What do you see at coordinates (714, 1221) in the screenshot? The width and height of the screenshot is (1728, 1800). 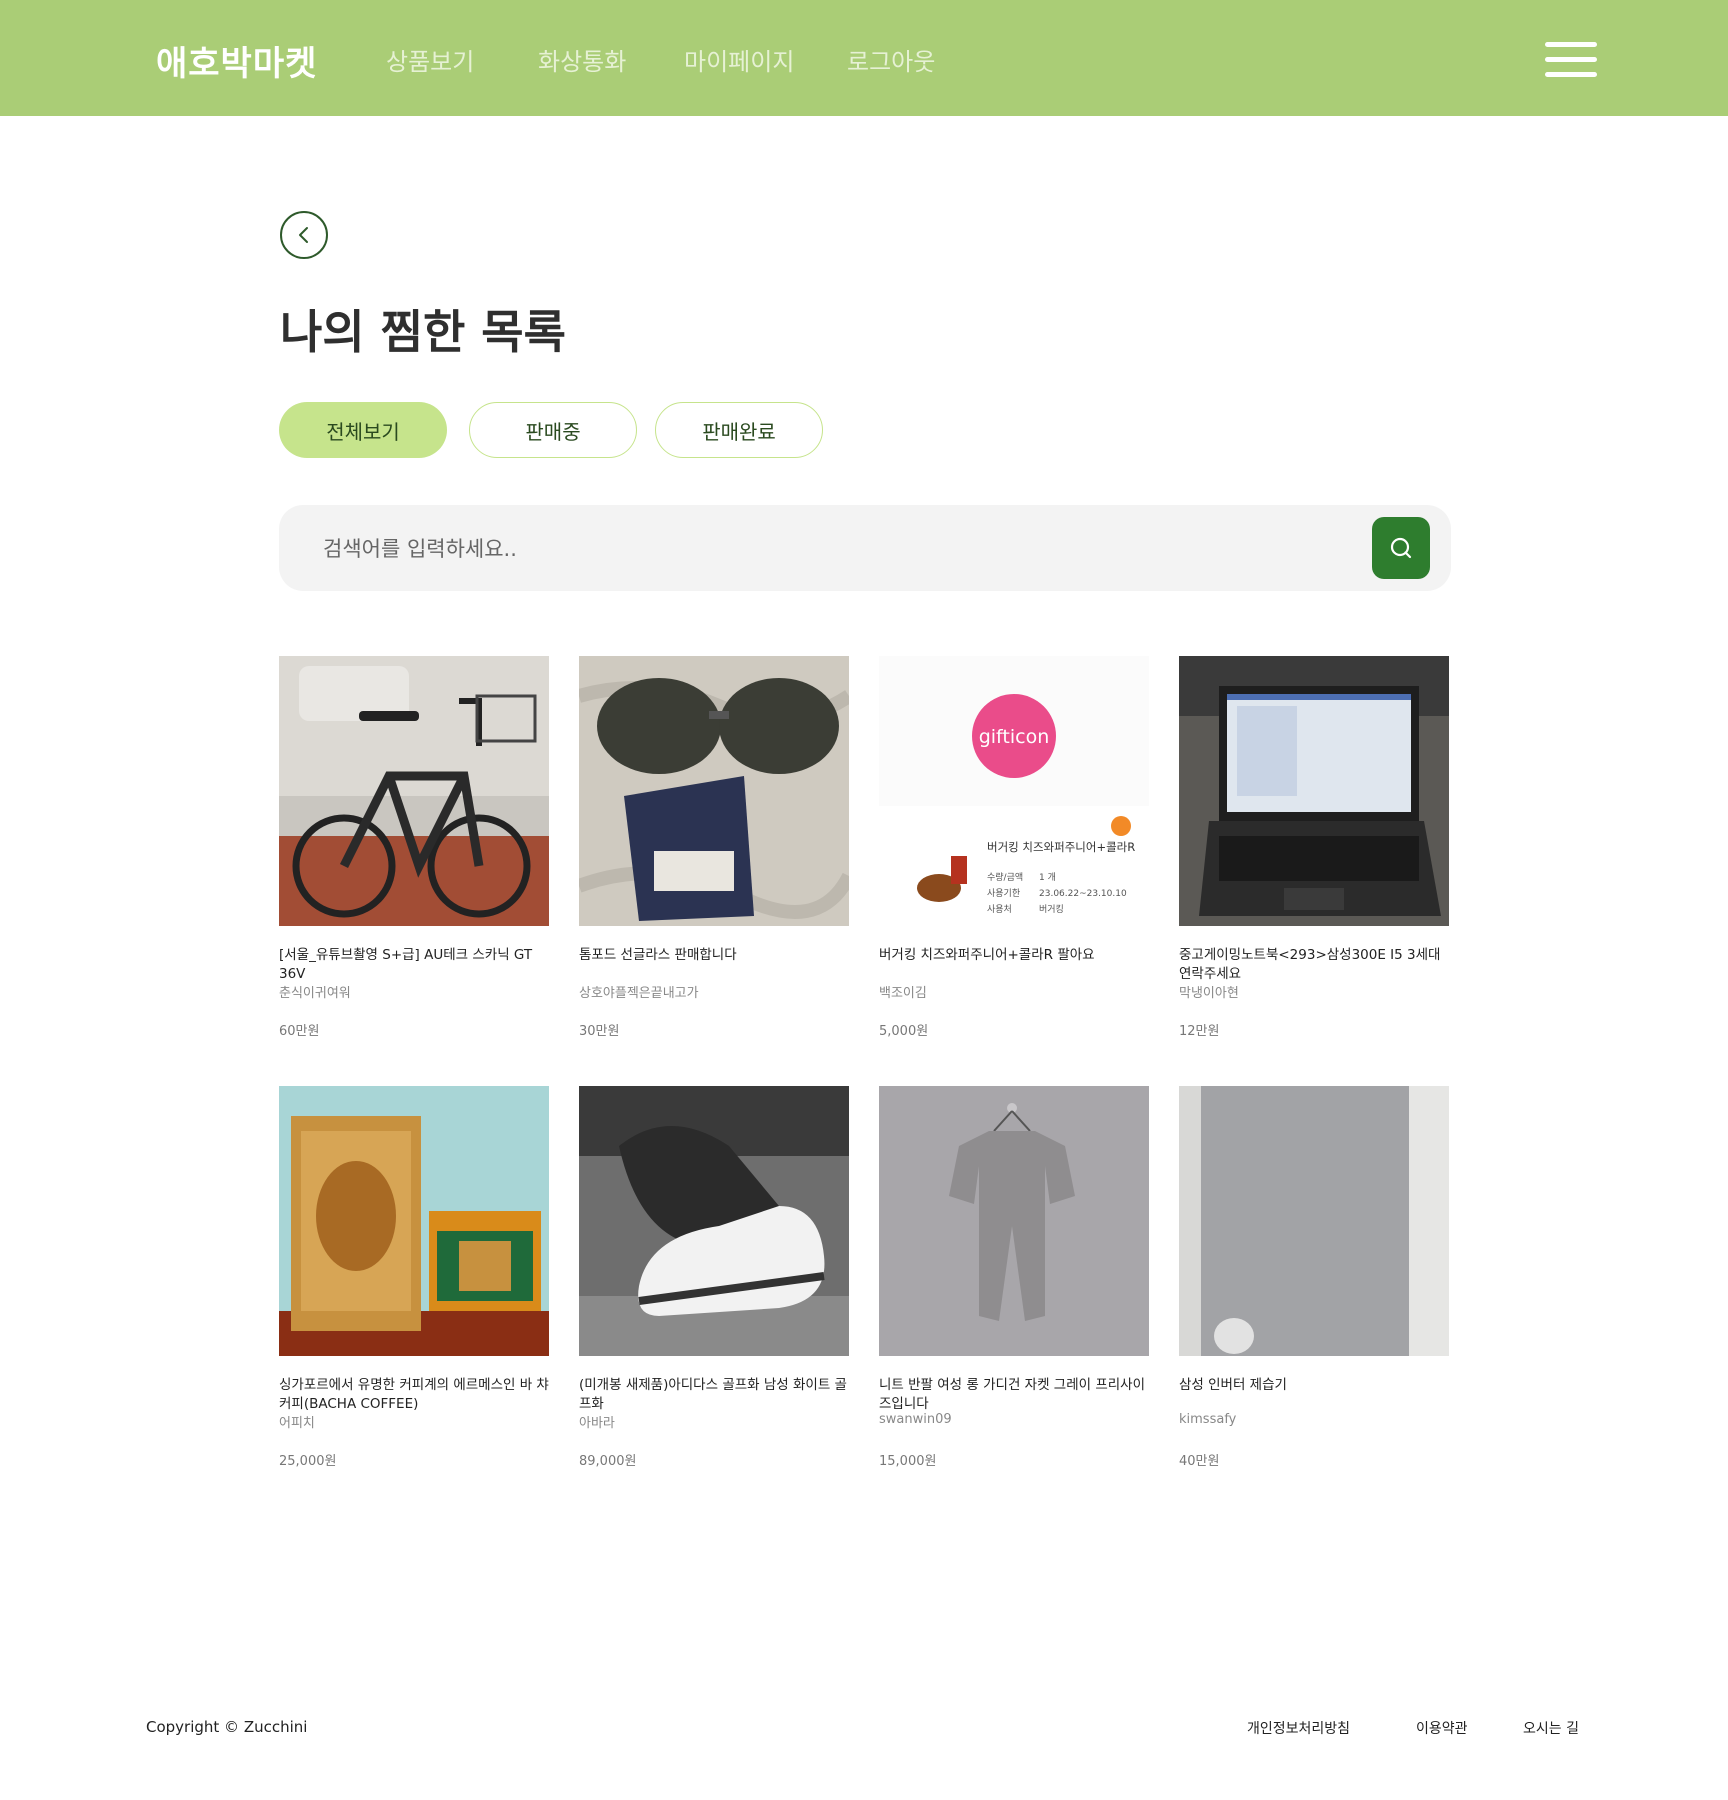 I see `product-image-golf-shoe` at bounding box center [714, 1221].